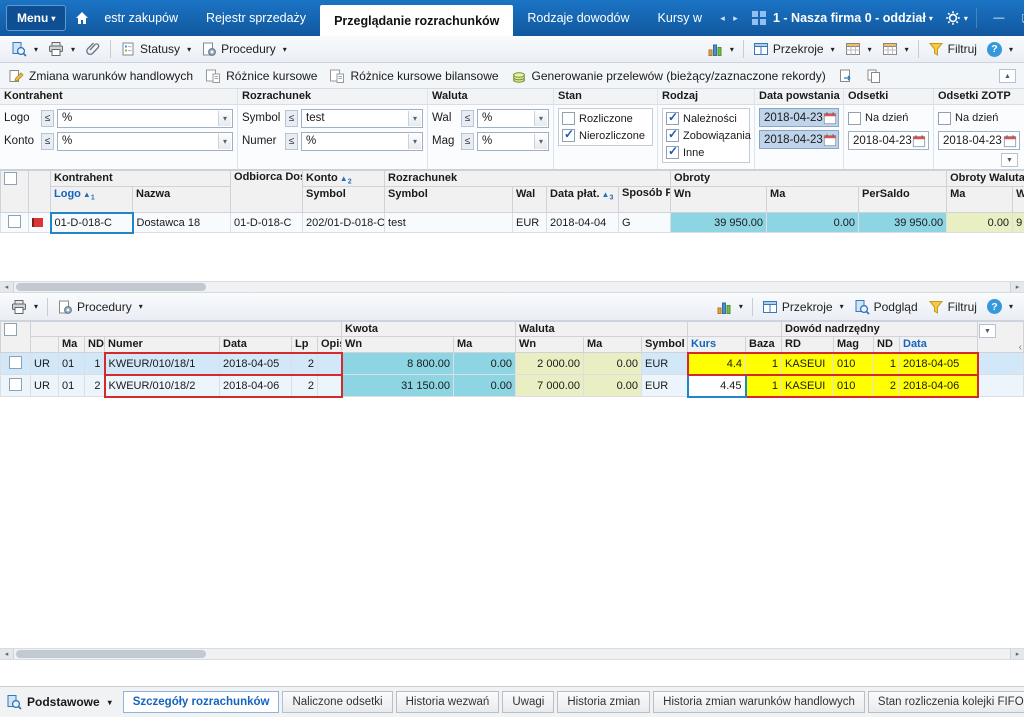  I want to click on chart-button, so click(720, 49).